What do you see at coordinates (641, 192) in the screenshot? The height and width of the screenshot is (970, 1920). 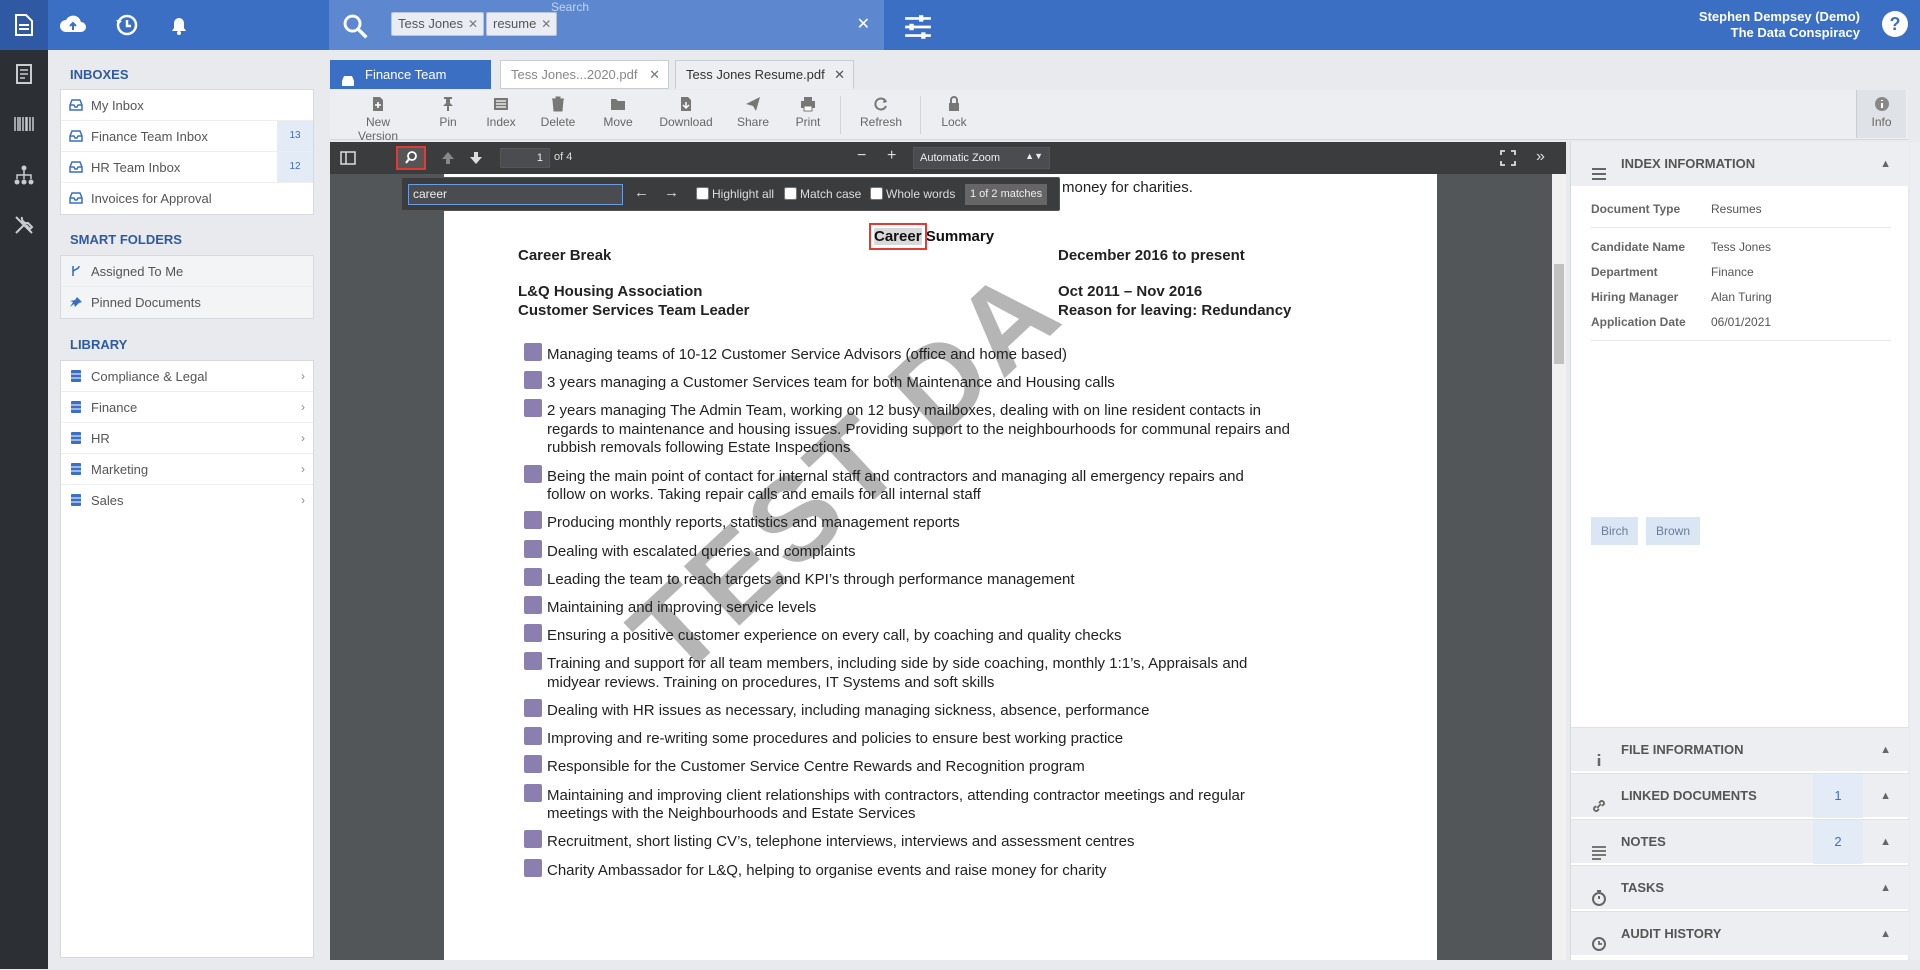 I see `find-previous-icon: ←` at bounding box center [641, 192].